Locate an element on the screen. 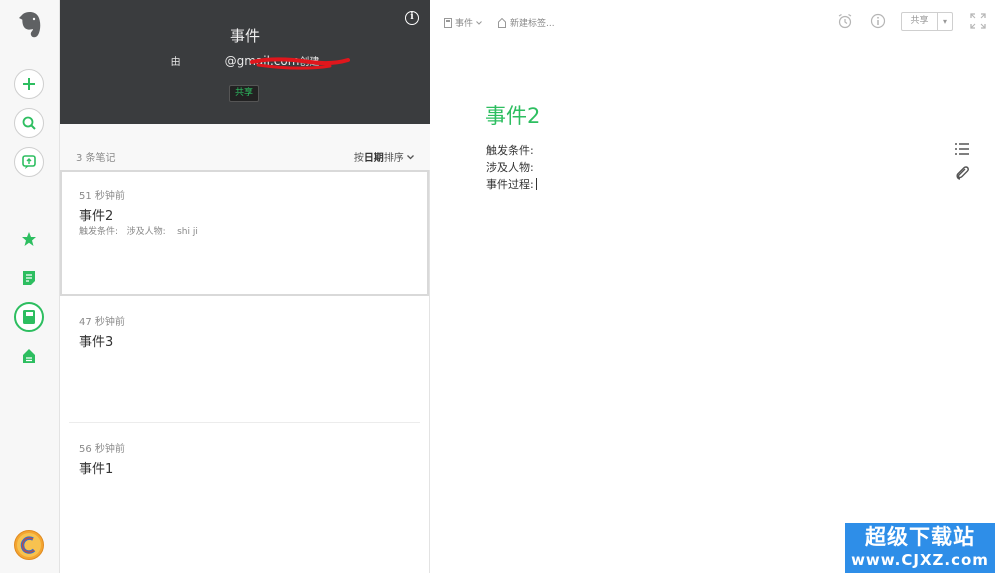  elephant-logo-icon is located at coordinates (30, 24).